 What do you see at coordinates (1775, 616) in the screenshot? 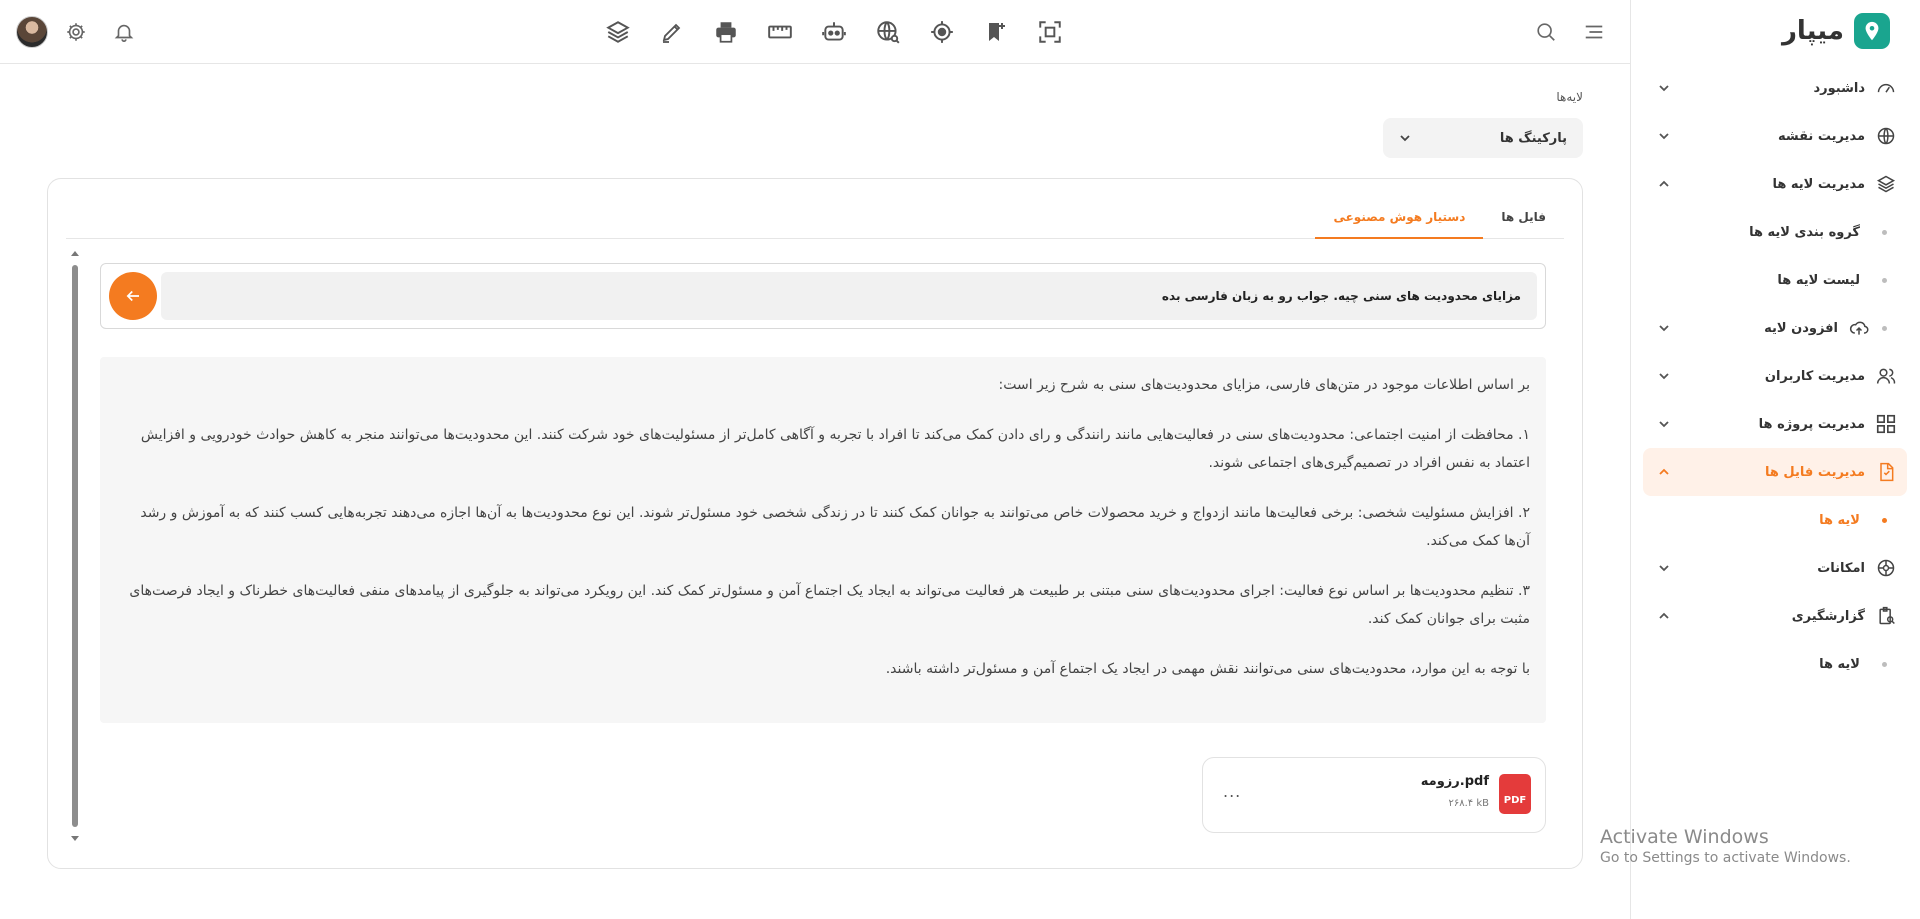
I see `sidebar-item-reporting: گزارشگیری` at bounding box center [1775, 616].